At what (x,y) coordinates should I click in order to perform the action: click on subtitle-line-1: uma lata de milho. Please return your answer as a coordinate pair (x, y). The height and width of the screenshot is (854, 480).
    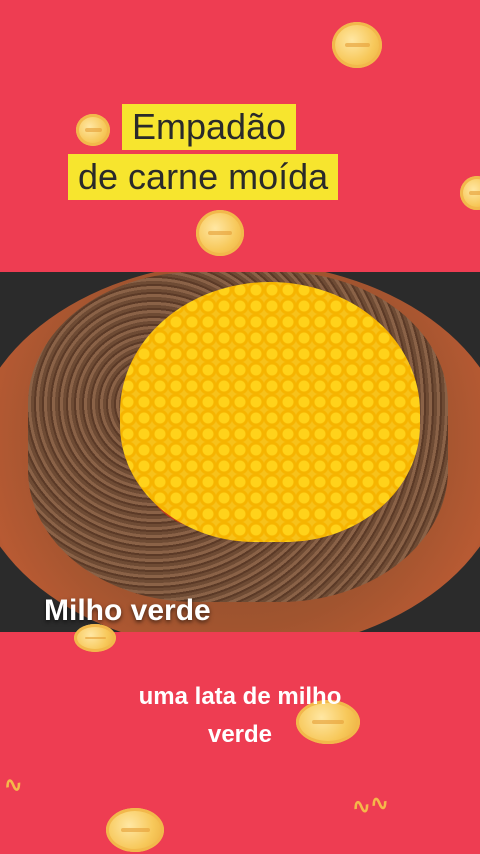
    Looking at the image, I should click on (240, 696).